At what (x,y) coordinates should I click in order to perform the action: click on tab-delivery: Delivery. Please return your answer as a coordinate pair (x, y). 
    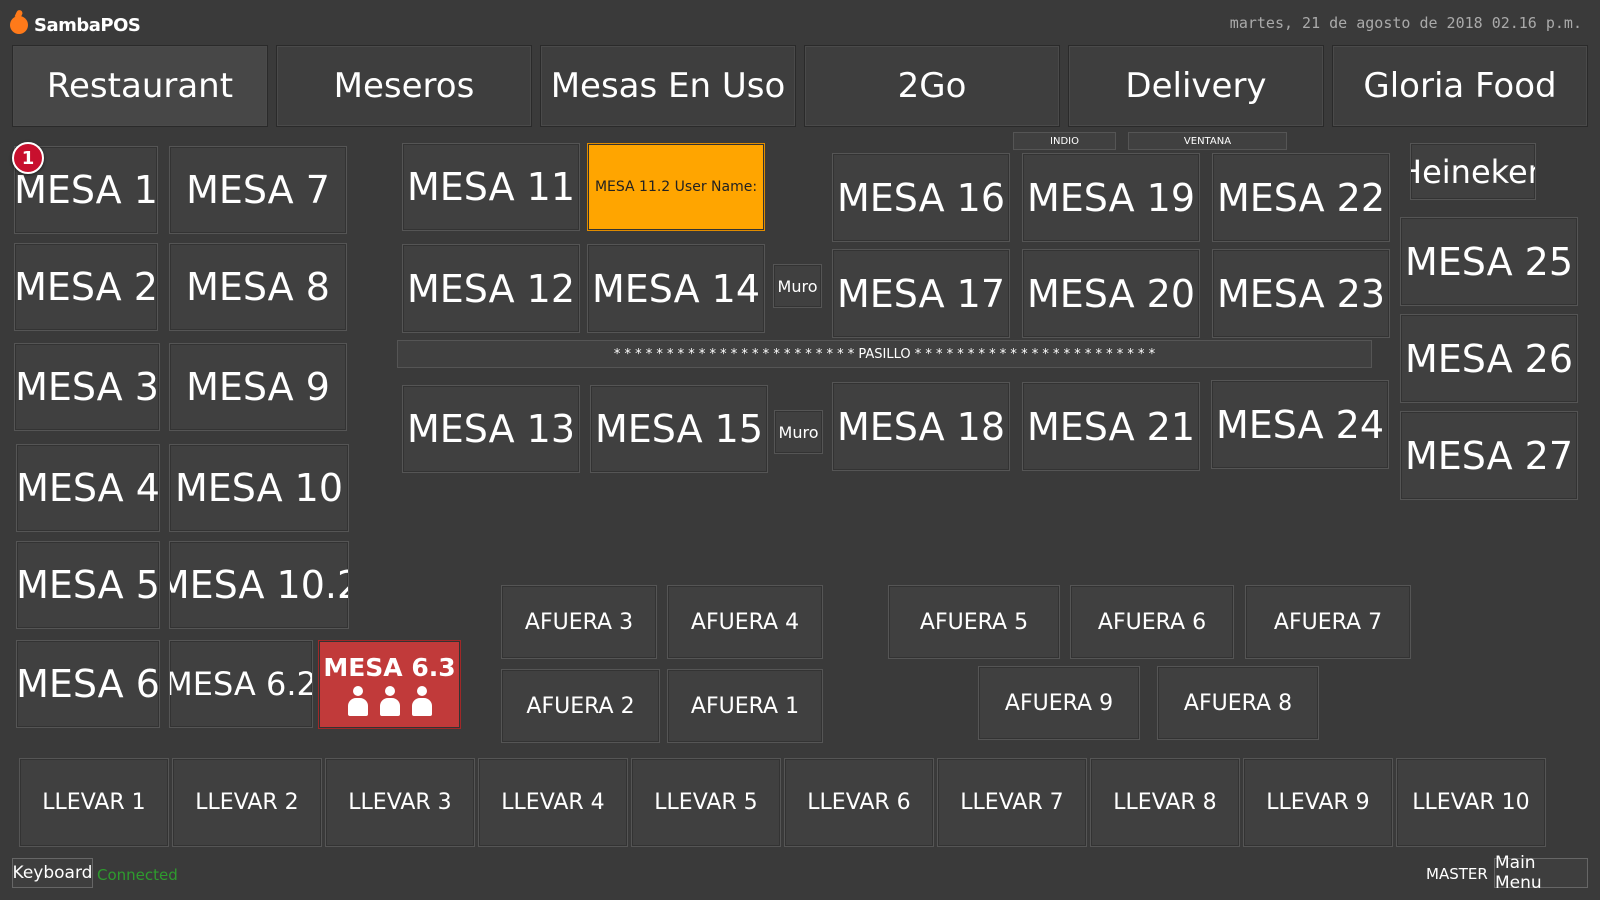
    Looking at the image, I should click on (1196, 86).